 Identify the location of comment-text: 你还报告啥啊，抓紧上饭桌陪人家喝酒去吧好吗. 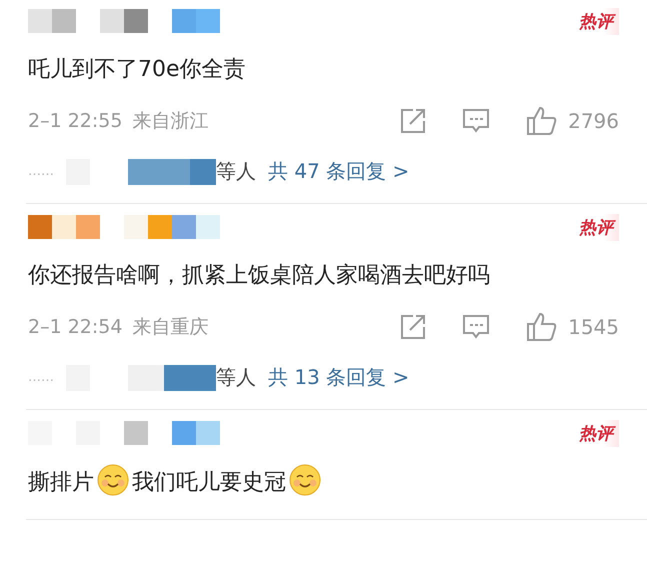
(259, 276).